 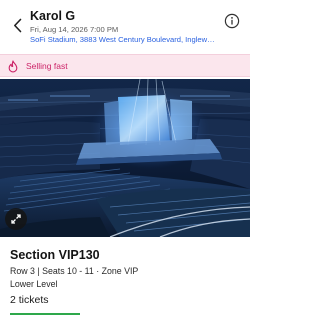 I want to click on row-seat-info: Row 3 | Seats 10 - 11 · Zone VIP, so click(x=74, y=271).